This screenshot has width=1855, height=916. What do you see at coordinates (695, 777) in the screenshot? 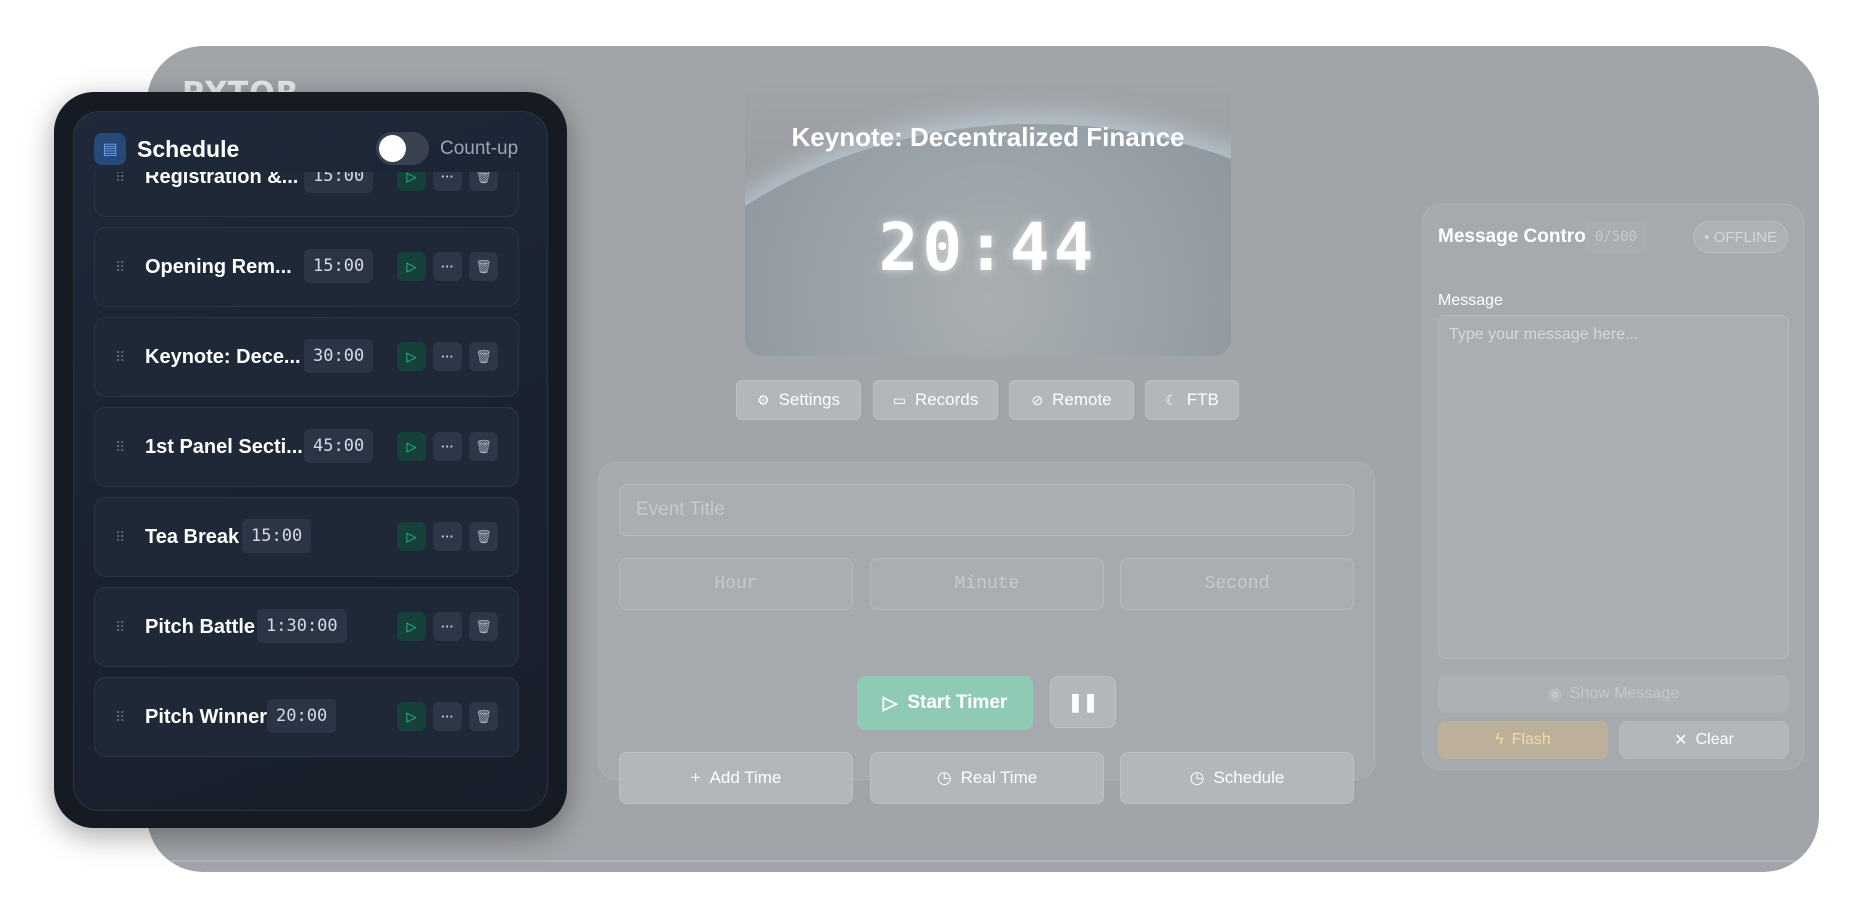
I see `plus-icon: +` at bounding box center [695, 777].